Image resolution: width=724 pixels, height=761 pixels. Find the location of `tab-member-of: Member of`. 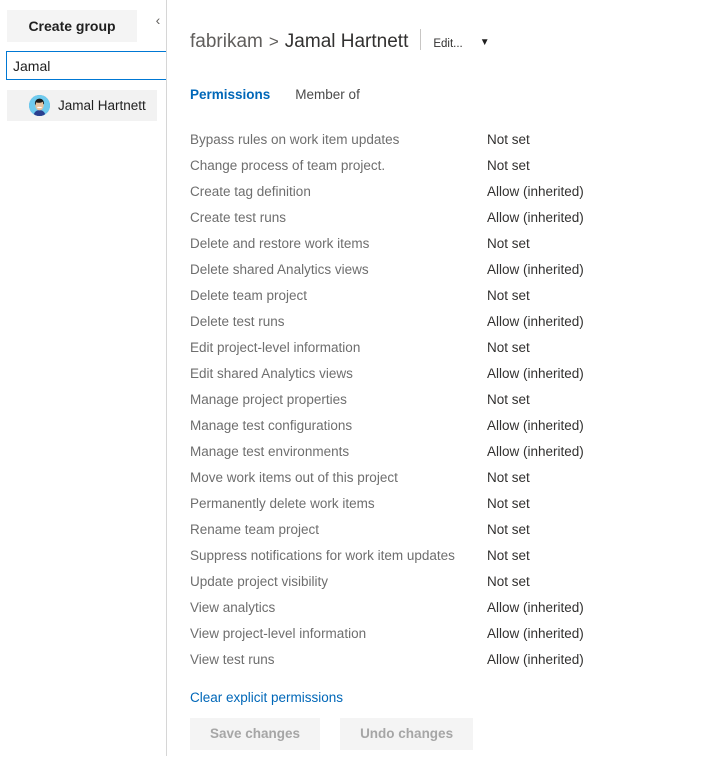

tab-member-of: Member of is located at coordinates (327, 94).